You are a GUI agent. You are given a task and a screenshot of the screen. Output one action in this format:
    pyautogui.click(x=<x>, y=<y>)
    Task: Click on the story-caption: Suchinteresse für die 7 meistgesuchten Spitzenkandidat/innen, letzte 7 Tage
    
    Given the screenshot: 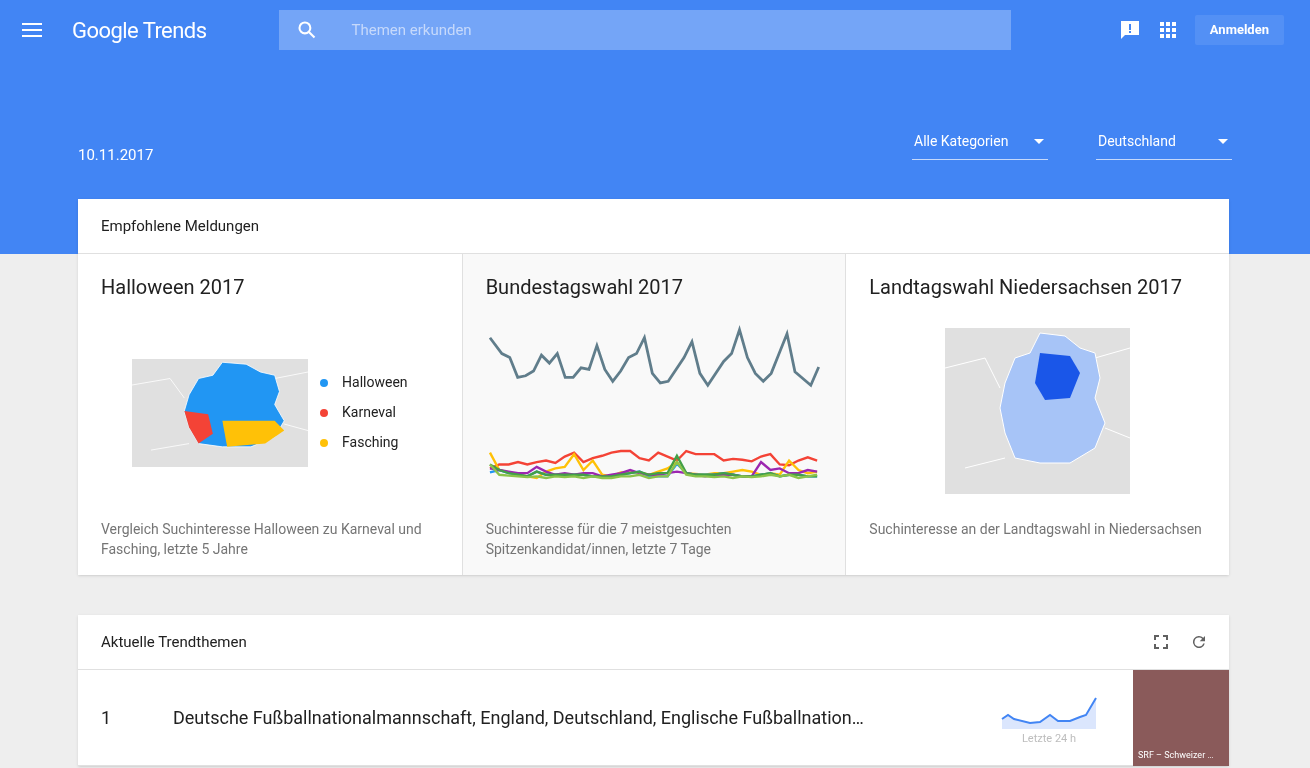 What is the action you would take?
    pyautogui.click(x=609, y=539)
    